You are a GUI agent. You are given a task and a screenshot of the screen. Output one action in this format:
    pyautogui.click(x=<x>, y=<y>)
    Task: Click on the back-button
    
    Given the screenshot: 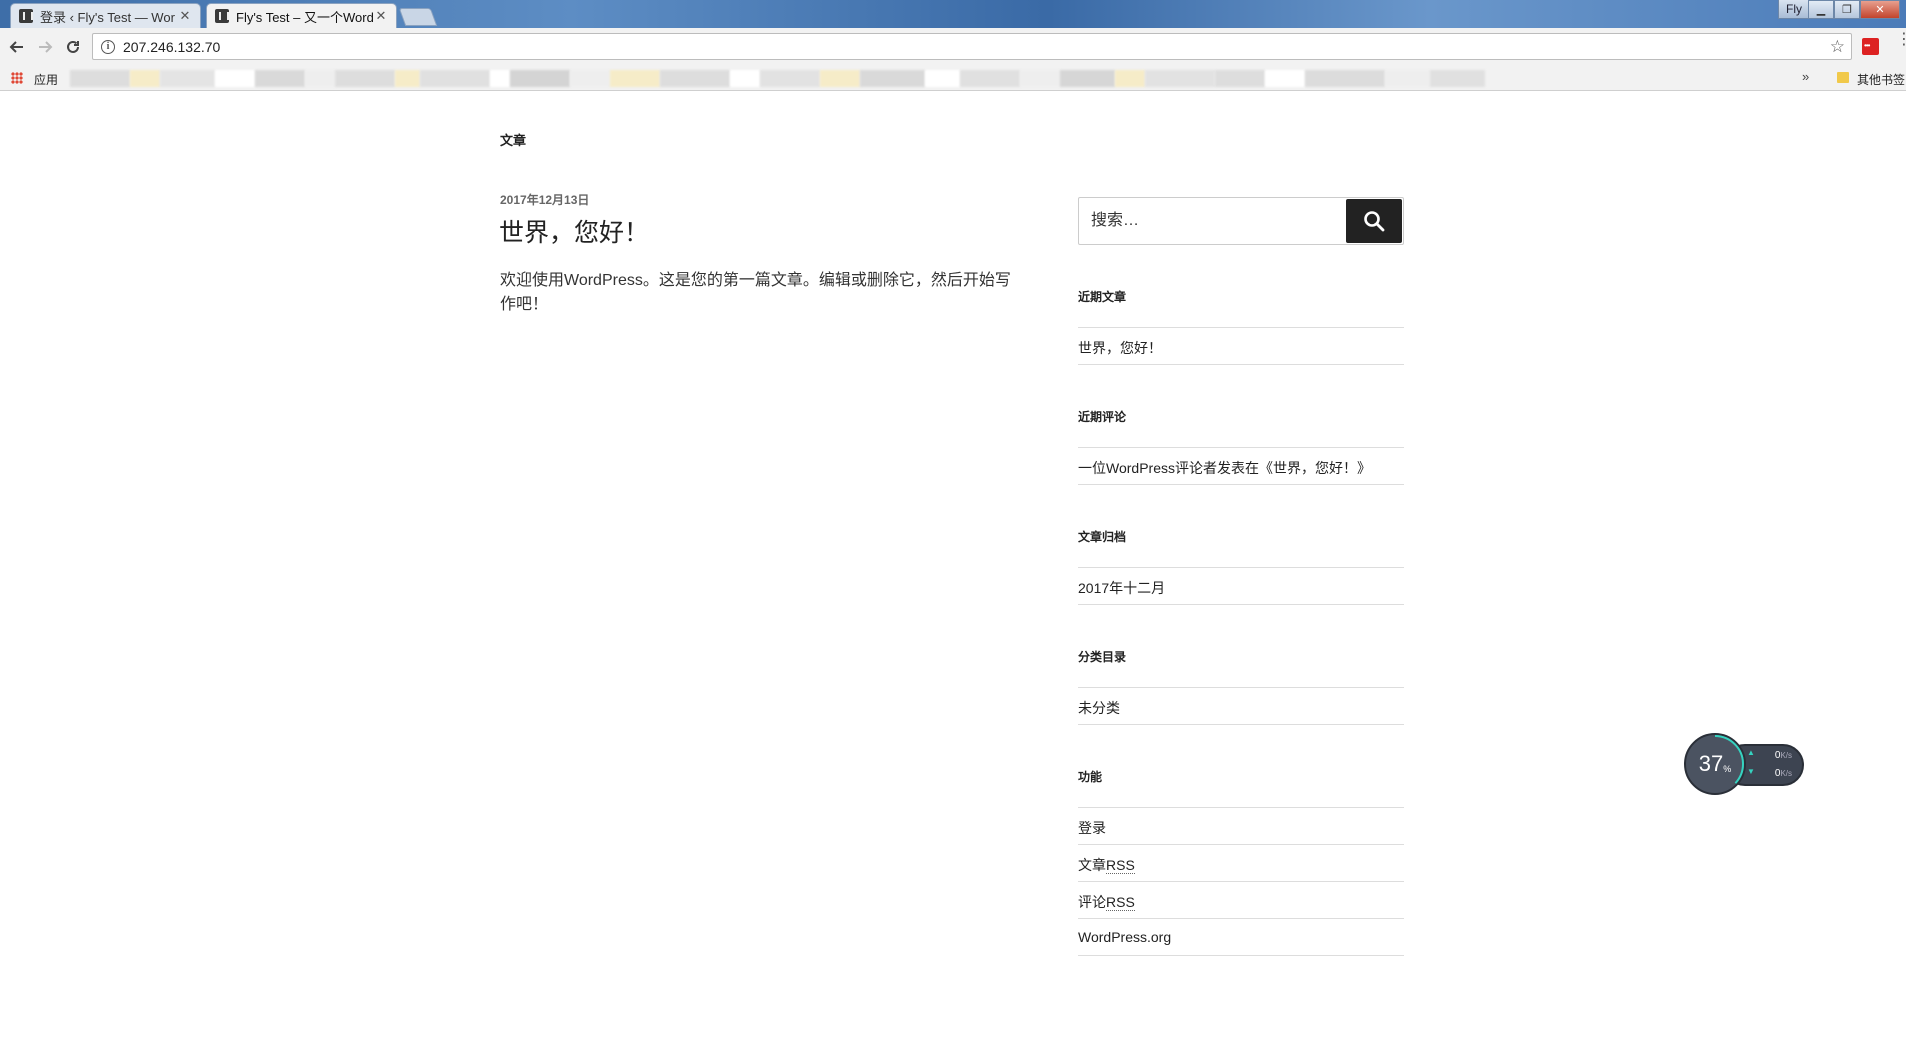 What is the action you would take?
    pyautogui.click(x=17, y=47)
    